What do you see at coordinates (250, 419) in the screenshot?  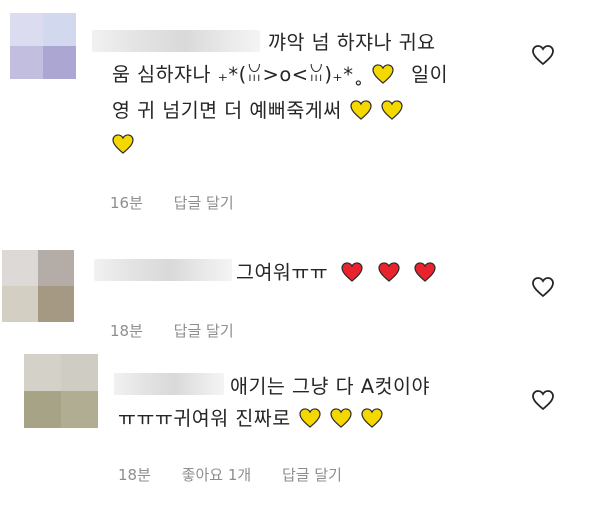 I see `comment-text-line-2: ㅠㅠㅠ귀여워 진짜로` at bounding box center [250, 419].